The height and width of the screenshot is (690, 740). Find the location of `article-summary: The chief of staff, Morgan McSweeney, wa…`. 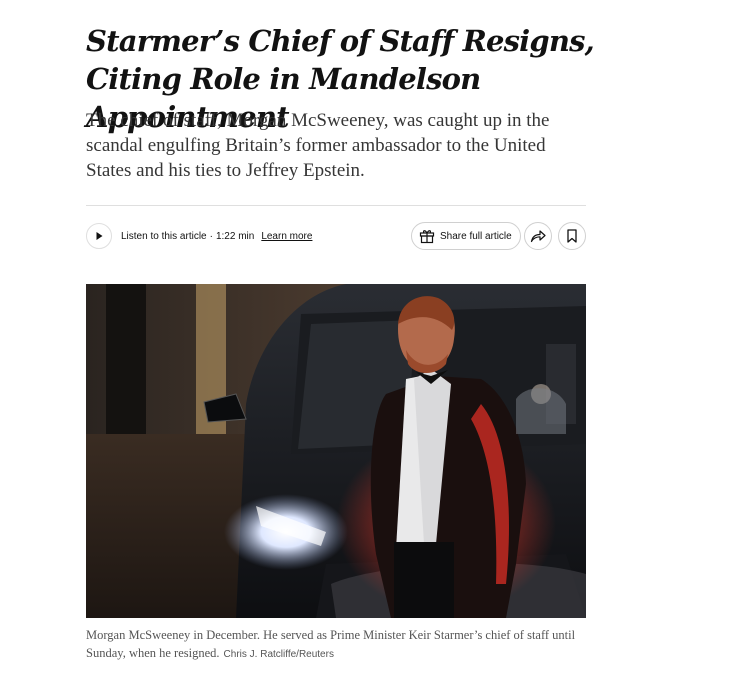

article-summary: The chief of staff, Morgan McSweeney, wa… is located at coordinates (318, 145).